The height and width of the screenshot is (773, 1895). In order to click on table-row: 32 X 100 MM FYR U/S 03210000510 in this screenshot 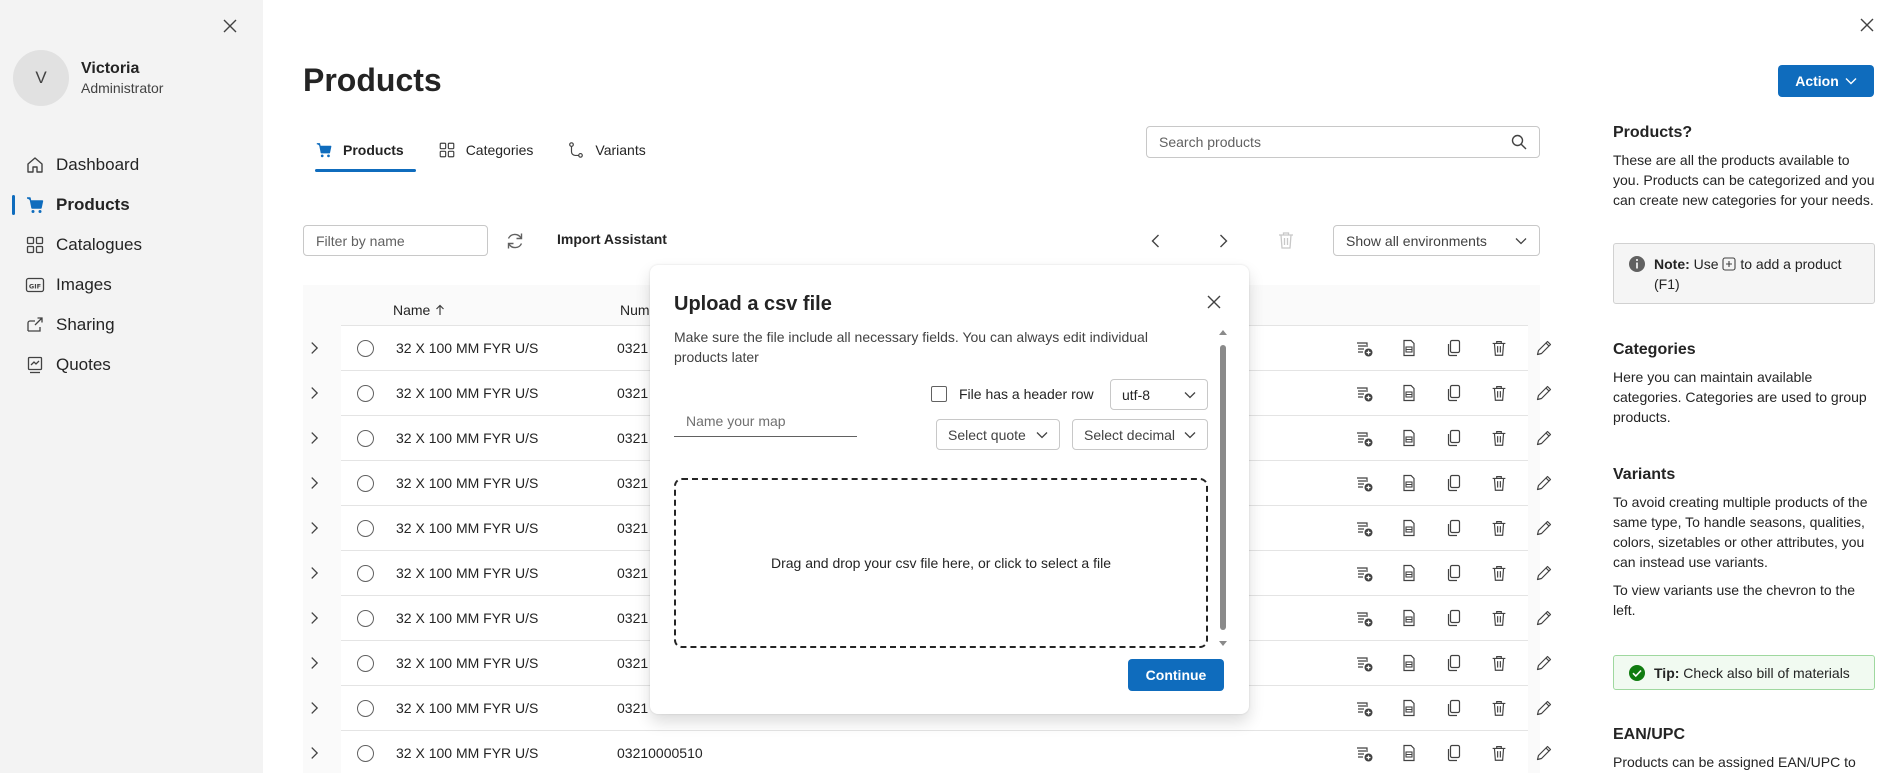, I will do `click(931, 751)`.